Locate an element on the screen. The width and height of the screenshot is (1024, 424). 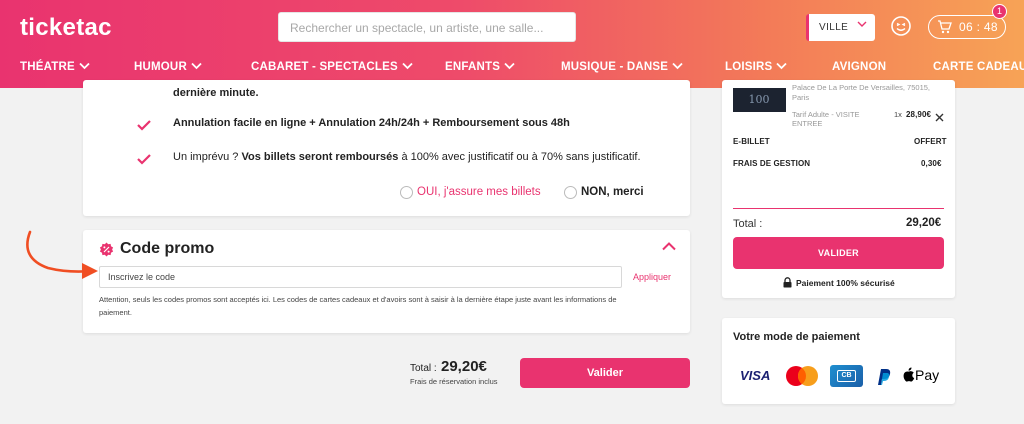
arrow-annotation-icon is located at coordinates (62, 254).